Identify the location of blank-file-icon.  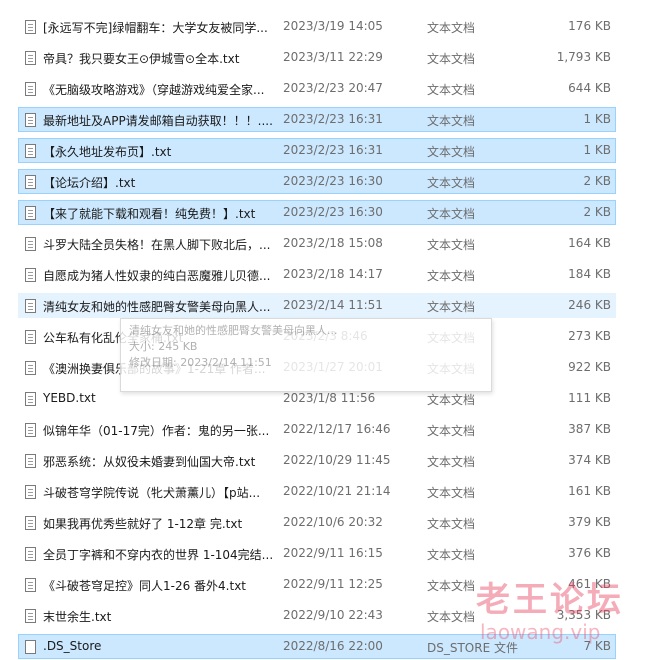
(30, 647).